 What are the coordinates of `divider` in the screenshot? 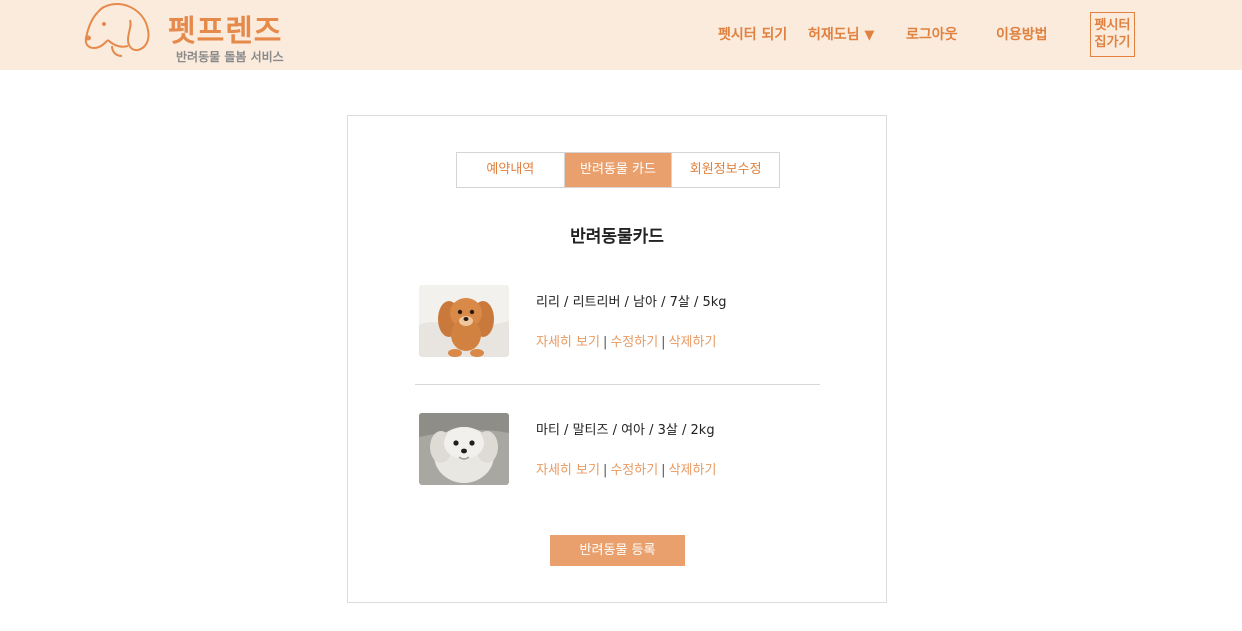 It's located at (617, 384).